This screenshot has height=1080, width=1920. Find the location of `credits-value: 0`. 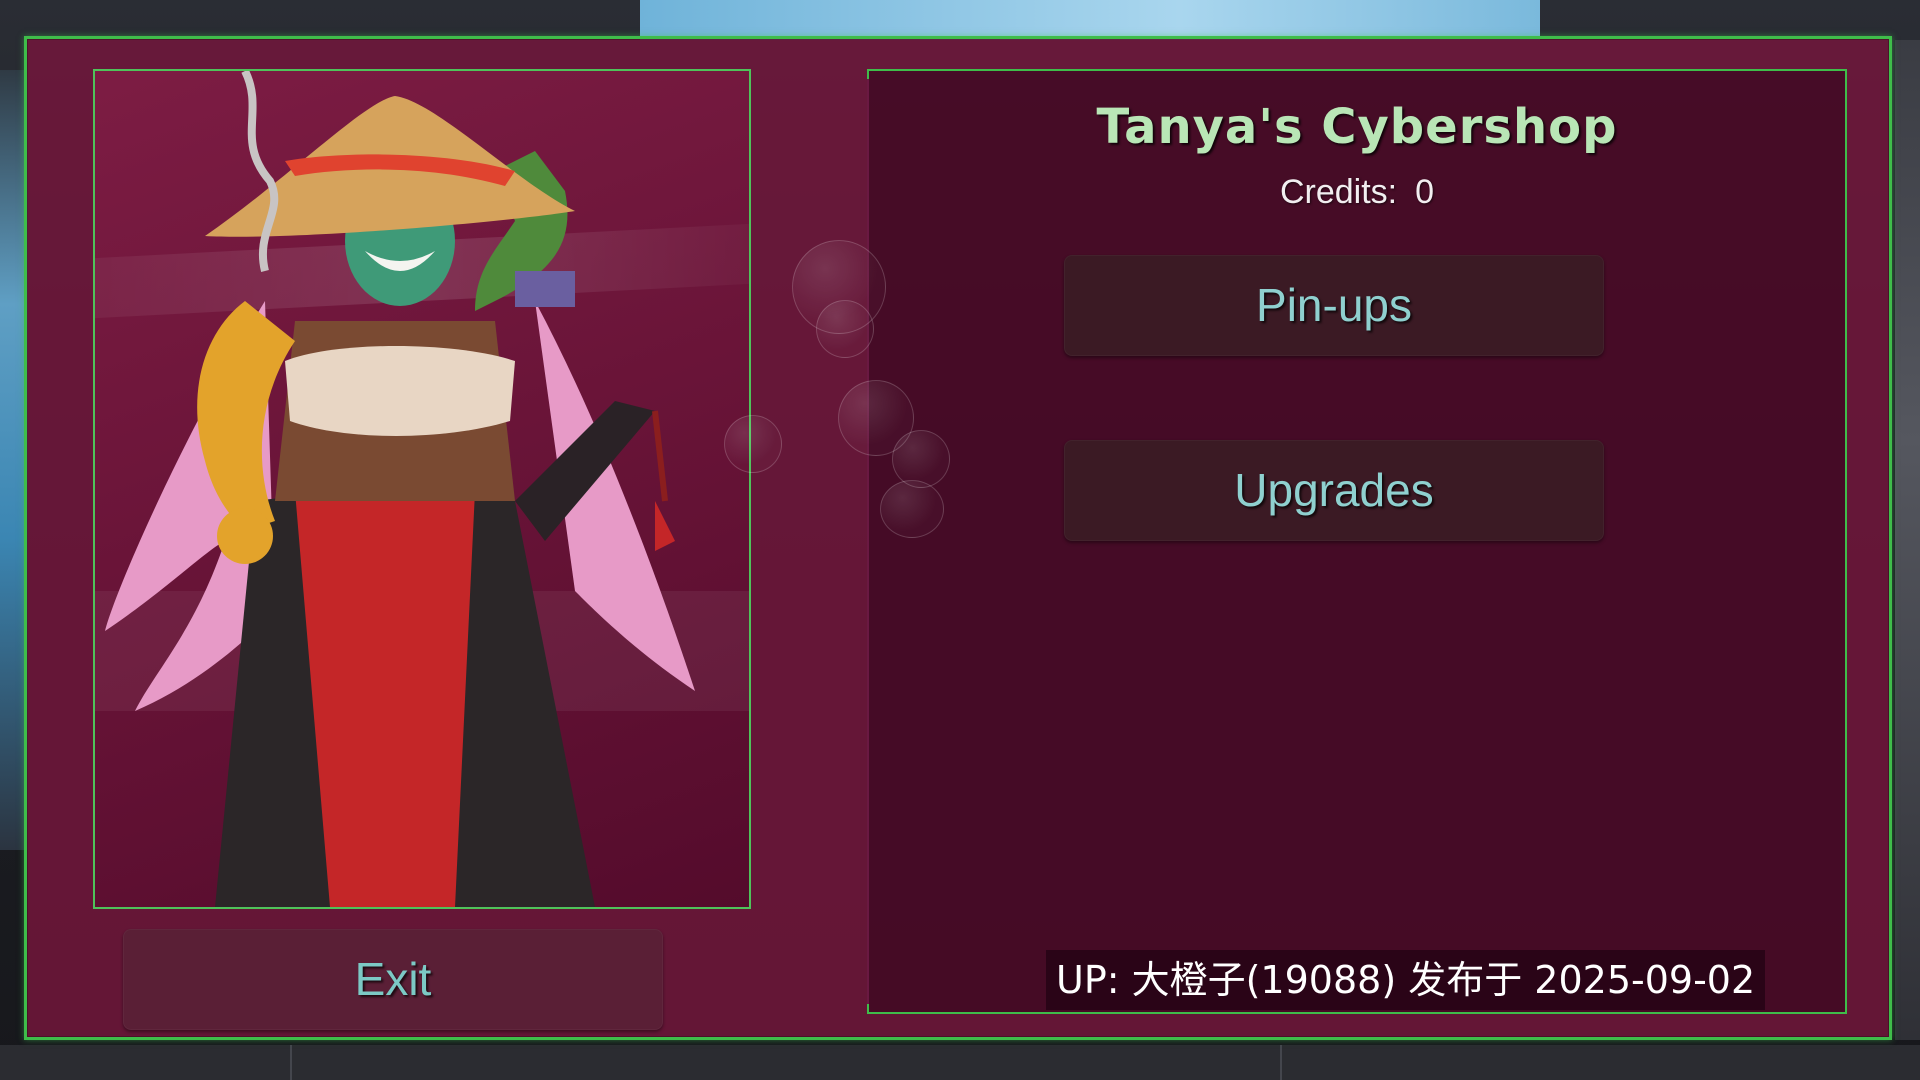

credits-value: 0 is located at coordinates (1425, 192).